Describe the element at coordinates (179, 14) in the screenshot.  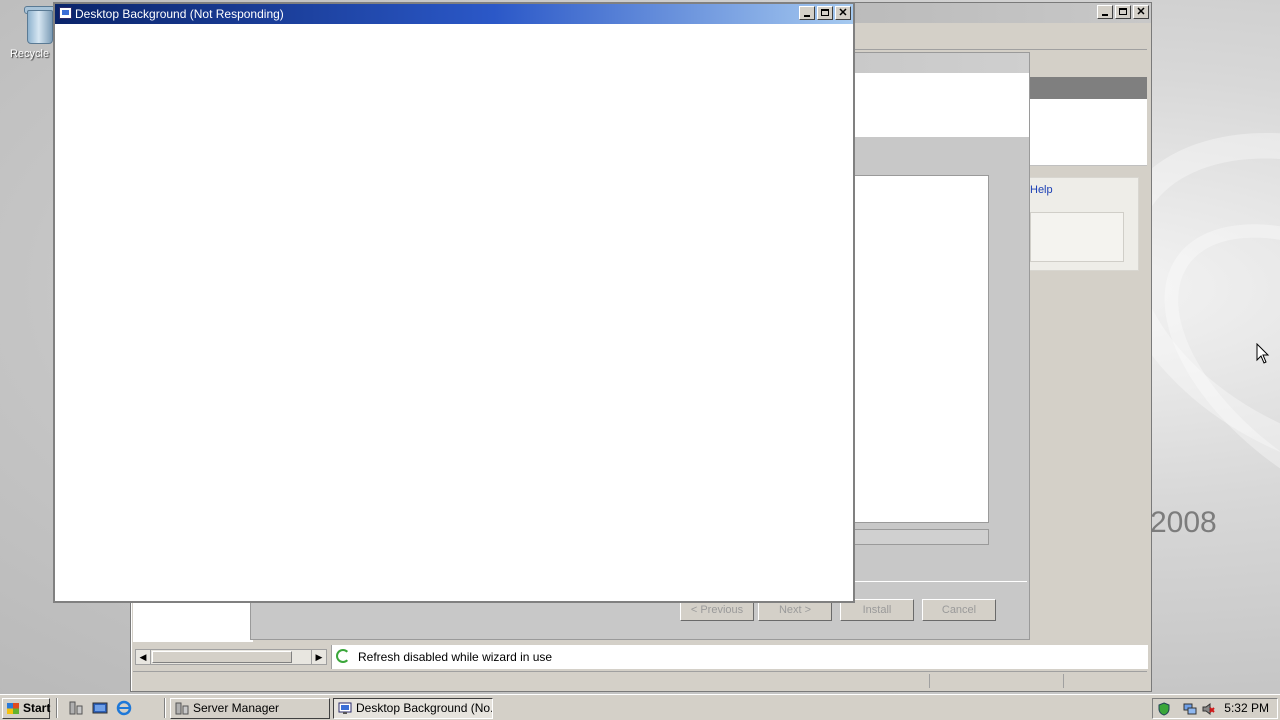
I see `desktop-background-title: Desktop Background (Not Responding)` at that location.